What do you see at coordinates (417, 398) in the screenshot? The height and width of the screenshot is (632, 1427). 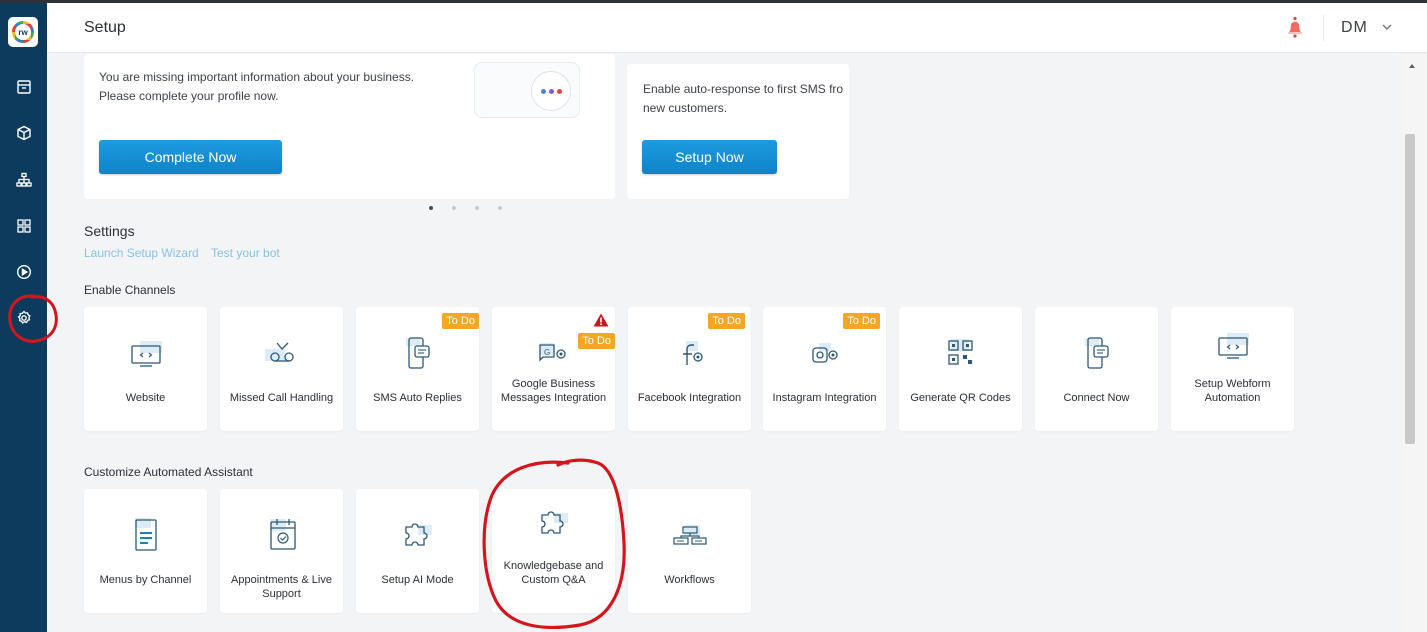 I see `tile-label: SMS Auto Replies` at bounding box center [417, 398].